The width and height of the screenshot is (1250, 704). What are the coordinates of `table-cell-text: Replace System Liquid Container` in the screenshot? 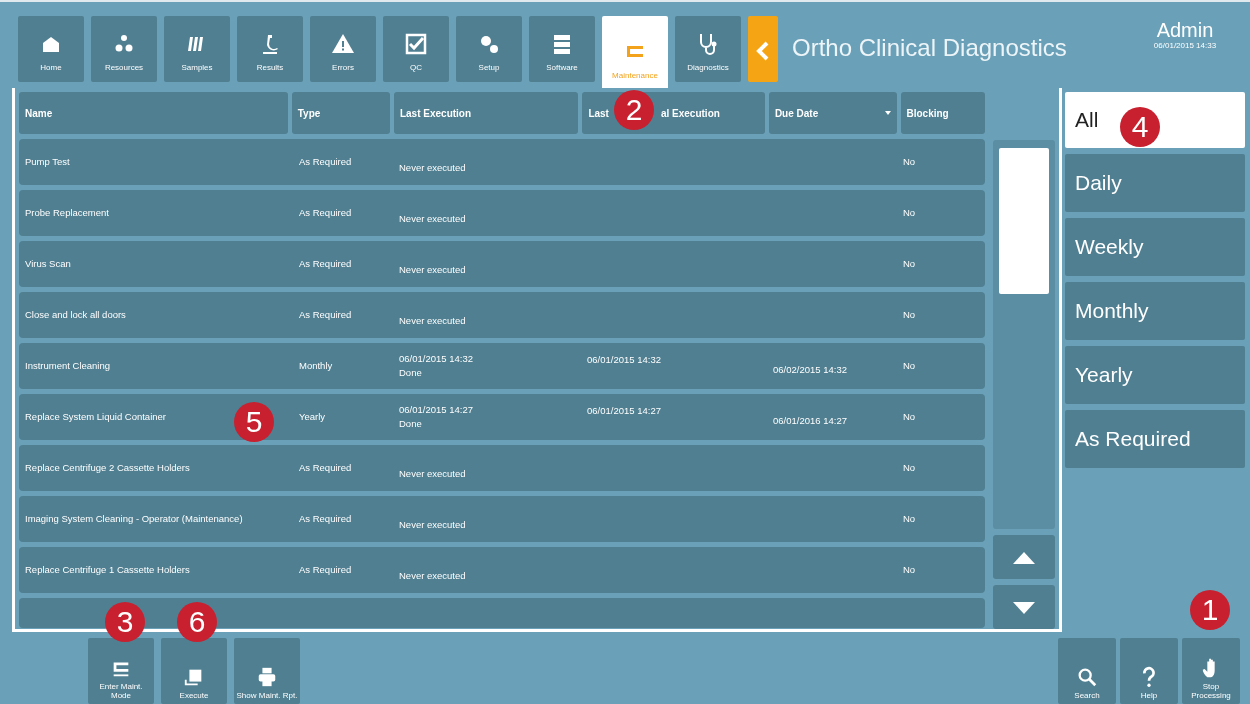 It's located at (95, 416).